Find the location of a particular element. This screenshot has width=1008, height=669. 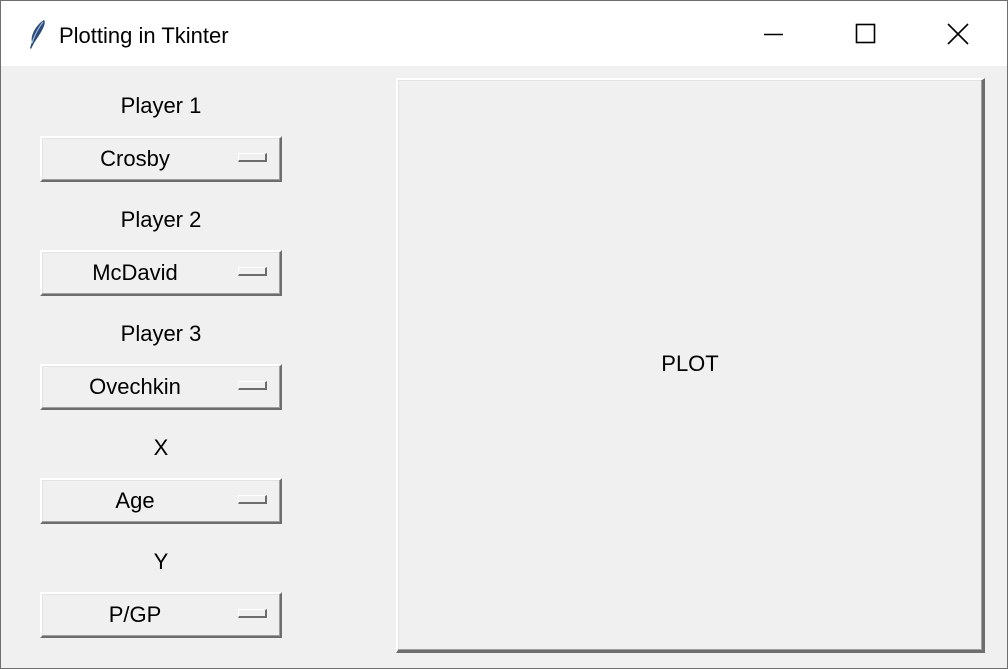

minimize-icon is located at coordinates (773, 34).